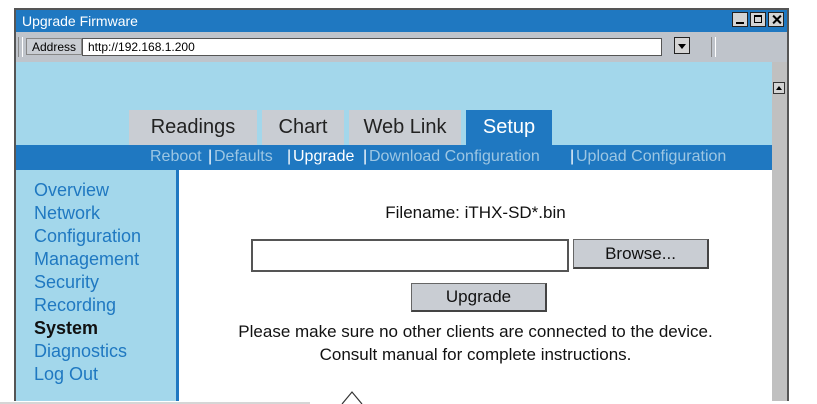 Image resolution: width=817 pixels, height=404 pixels. What do you see at coordinates (80, 21) in the screenshot?
I see `window-title: Upgrade Firmware` at bounding box center [80, 21].